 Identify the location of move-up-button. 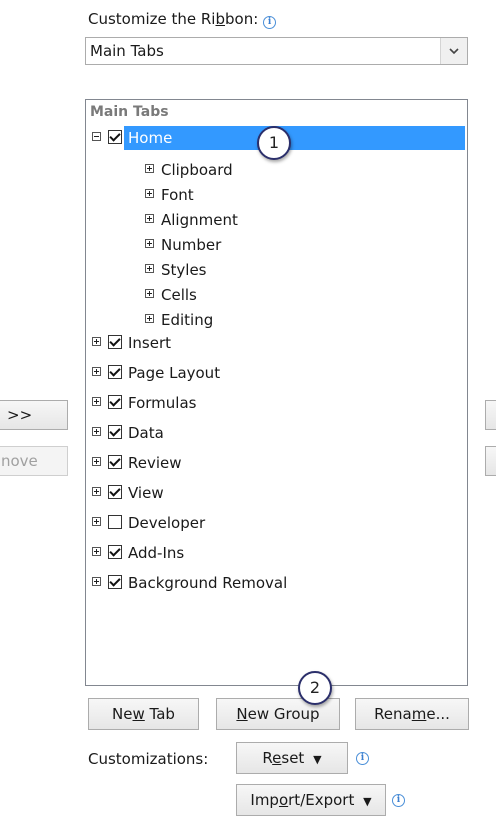
(490, 415).